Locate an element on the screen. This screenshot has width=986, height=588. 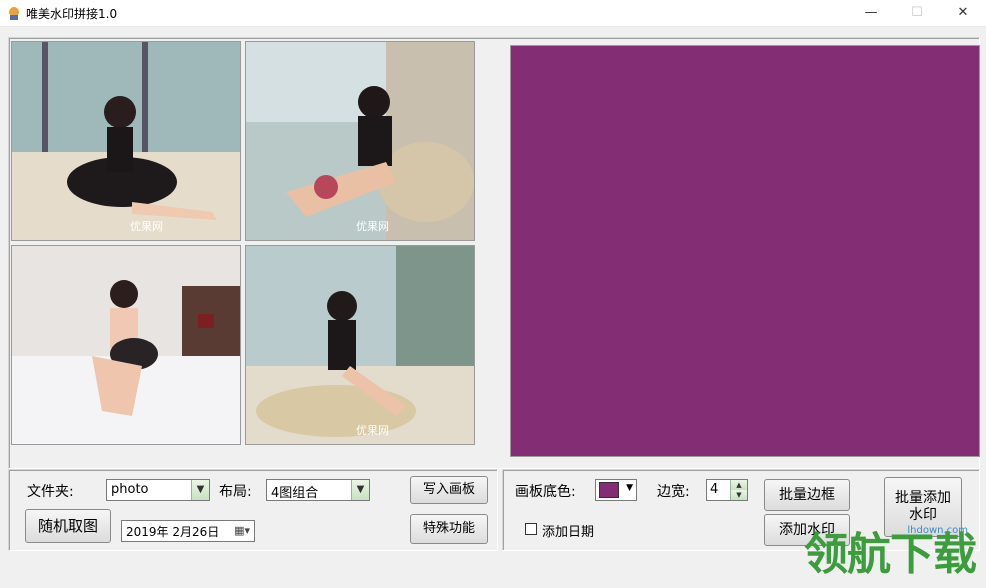
batch-watermark-line1: 批量添加 is located at coordinates (923, 498).